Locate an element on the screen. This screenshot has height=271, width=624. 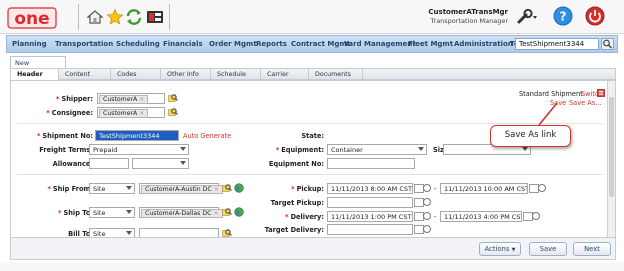
target-pickup-clock-icon is located at coordinates (427, 202).